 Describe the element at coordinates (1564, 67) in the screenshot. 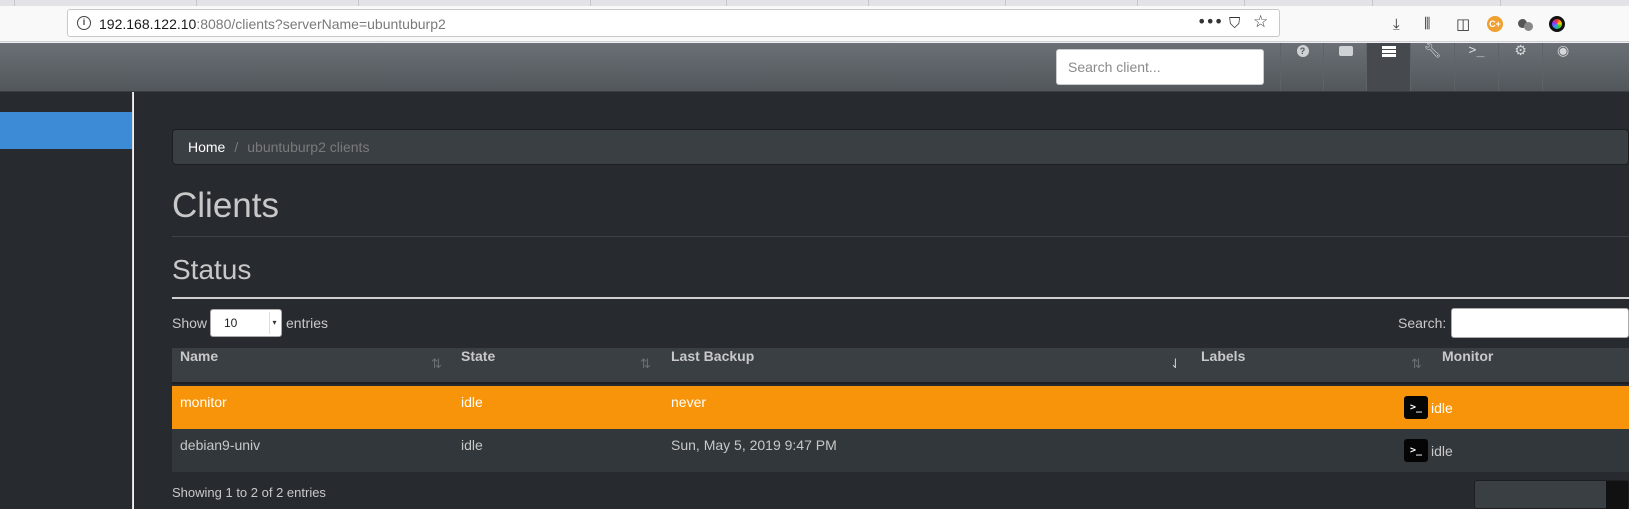

I see `user-button: ◉` at that location.